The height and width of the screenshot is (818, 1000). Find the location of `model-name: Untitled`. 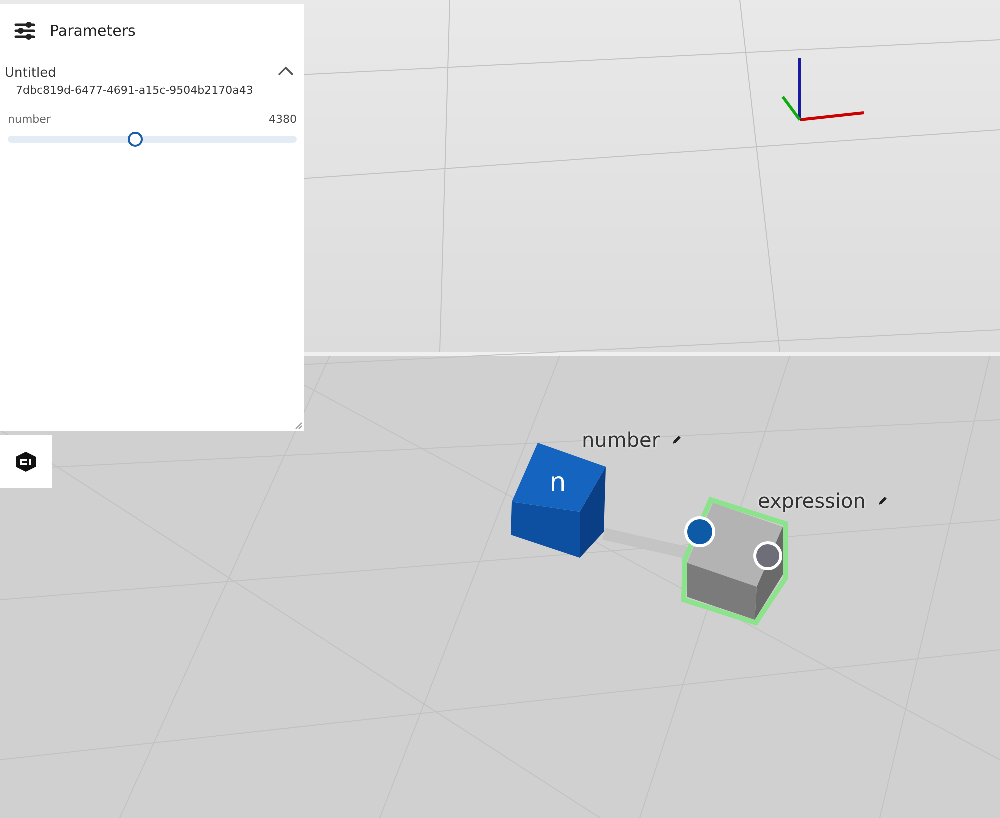

model-name: Untitled is located at coordinates (31, 73).